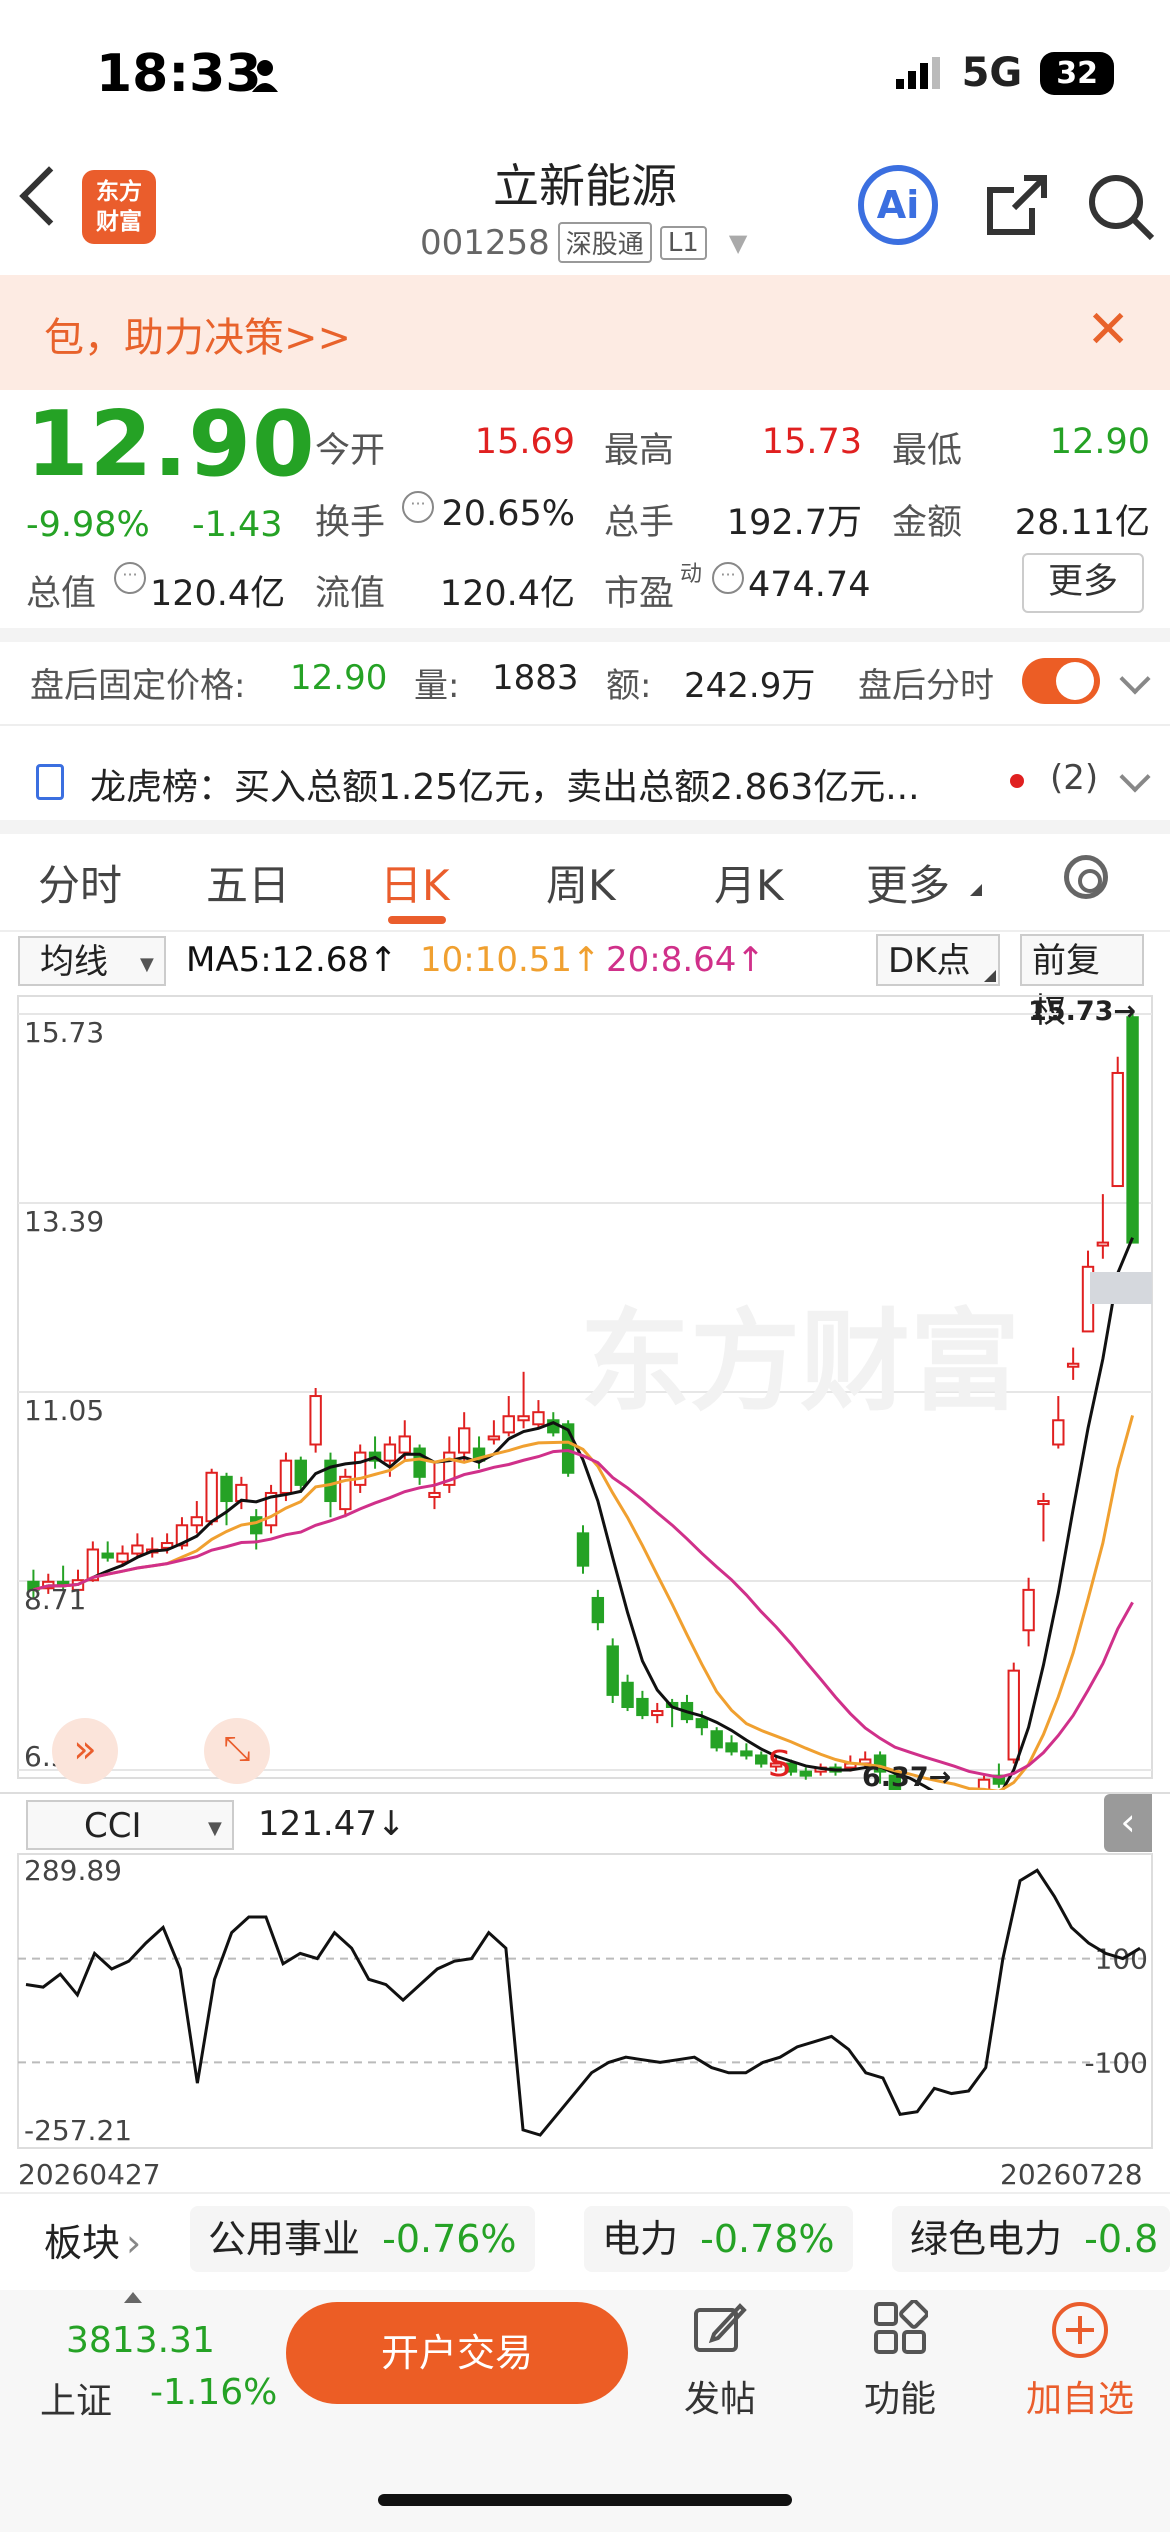 This screenshot has width=1170, height=2532. What do you see at coordinates (1128, 1823) in the screenshot?
I see `collapse-arrow-icon: ‹` at bounding box center [1128, 1823].